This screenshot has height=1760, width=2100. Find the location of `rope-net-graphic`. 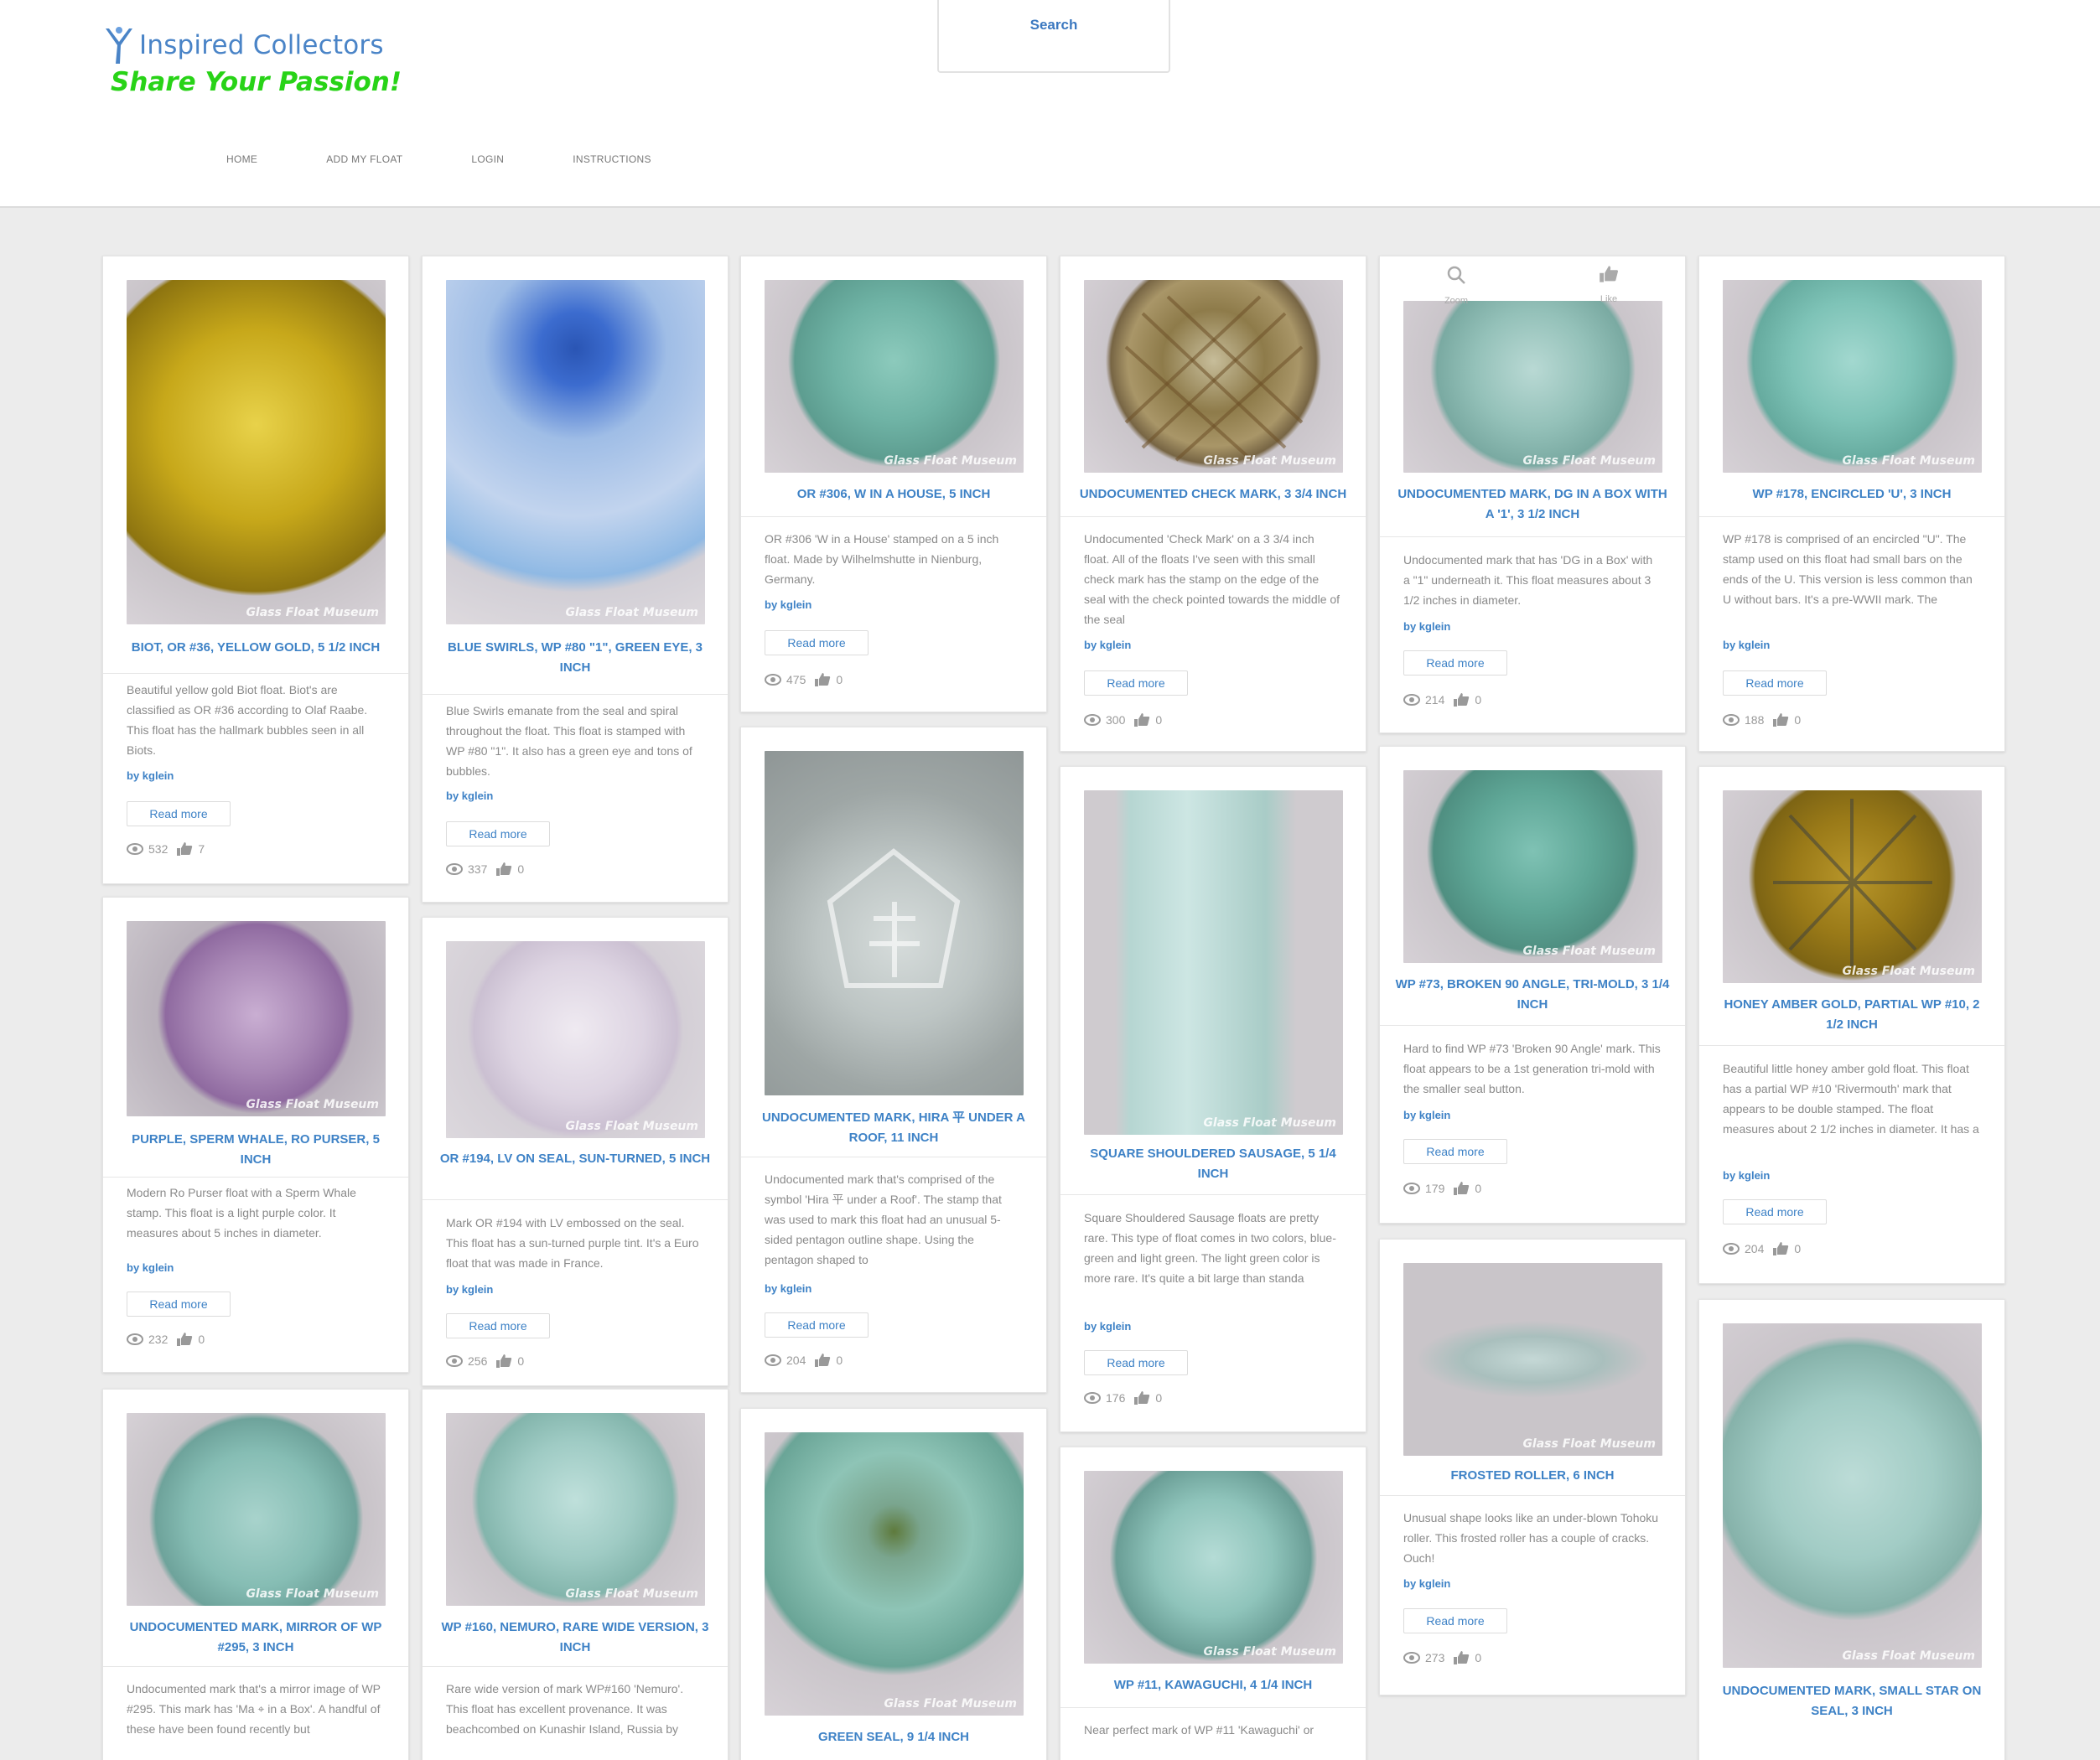

rope-net-graphic is located at coordinates (1852, 882).